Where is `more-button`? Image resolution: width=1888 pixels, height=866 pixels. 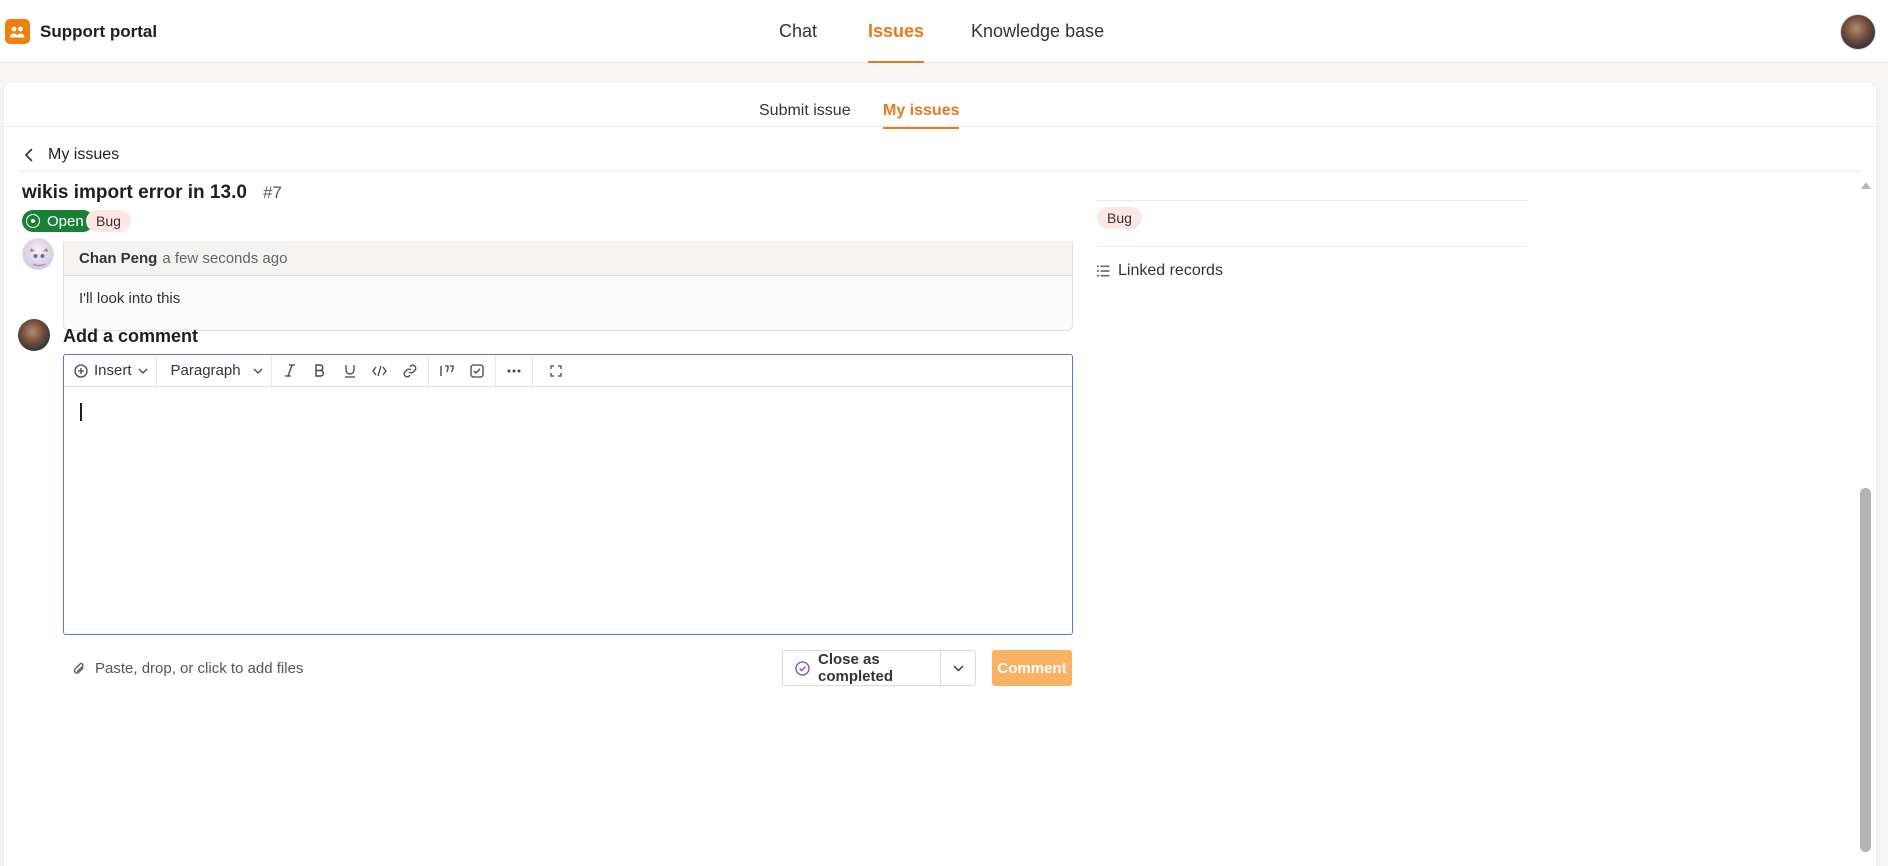 more-button is located at coordinates (514, 371).